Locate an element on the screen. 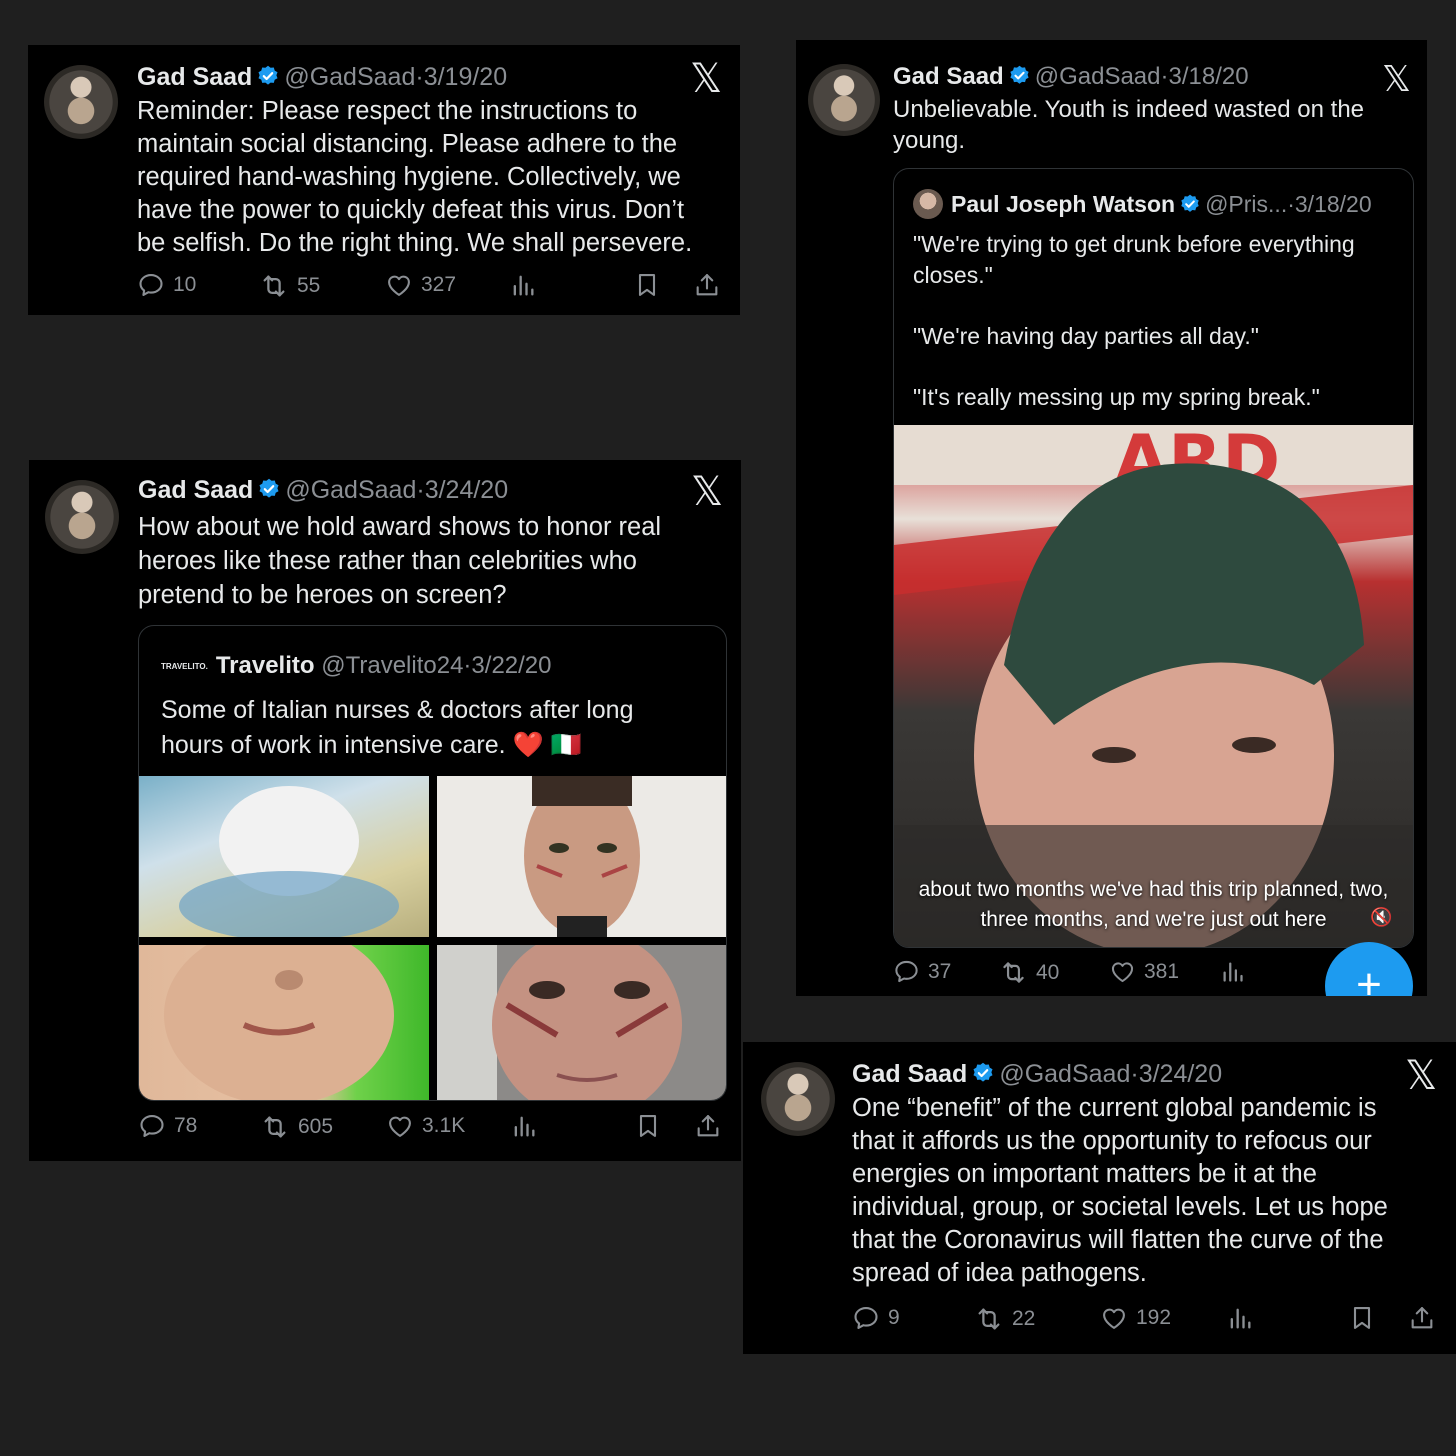  like-button: 381 is located at coordinates (1144, 971).